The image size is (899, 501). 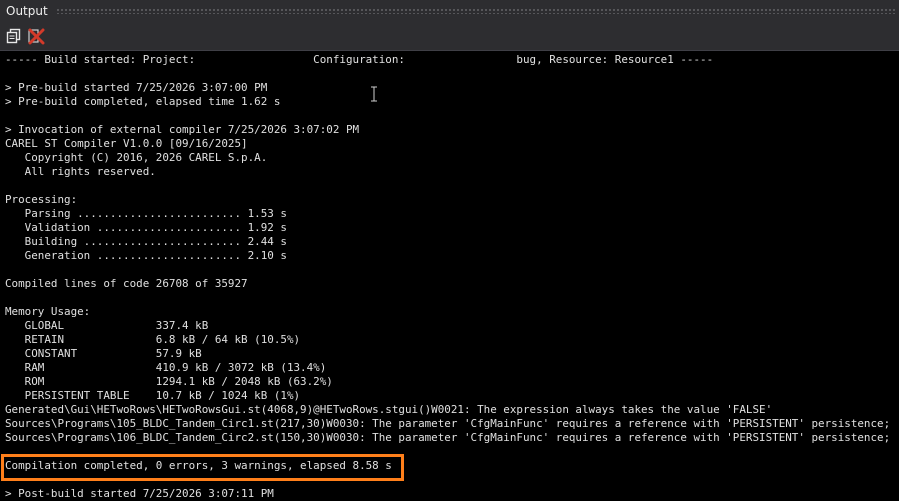 I want to click on output-line: Building ........................ 2.44 s, so click(x=146, y=241).